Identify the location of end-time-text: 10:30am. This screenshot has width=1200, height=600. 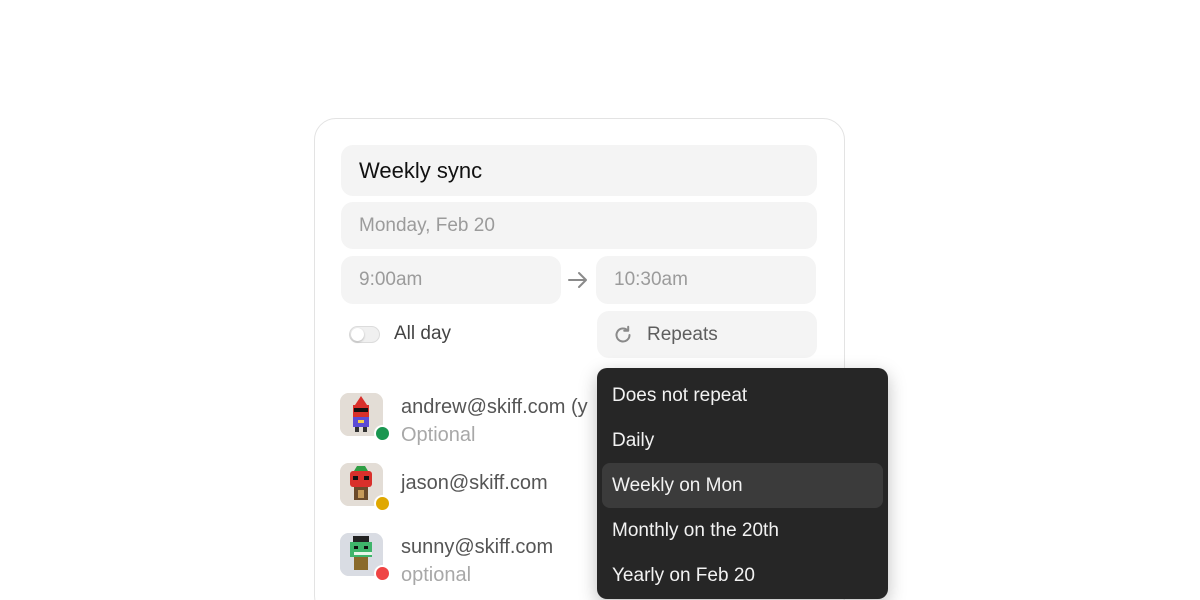
(651, 279).